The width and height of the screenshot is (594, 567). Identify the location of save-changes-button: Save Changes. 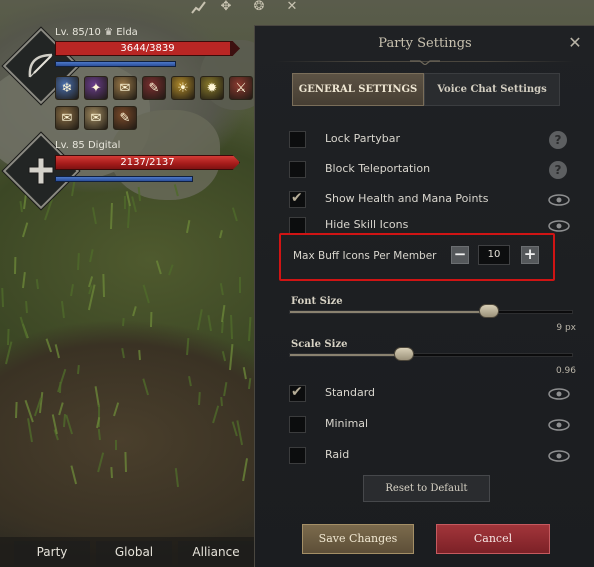
(358, 539).